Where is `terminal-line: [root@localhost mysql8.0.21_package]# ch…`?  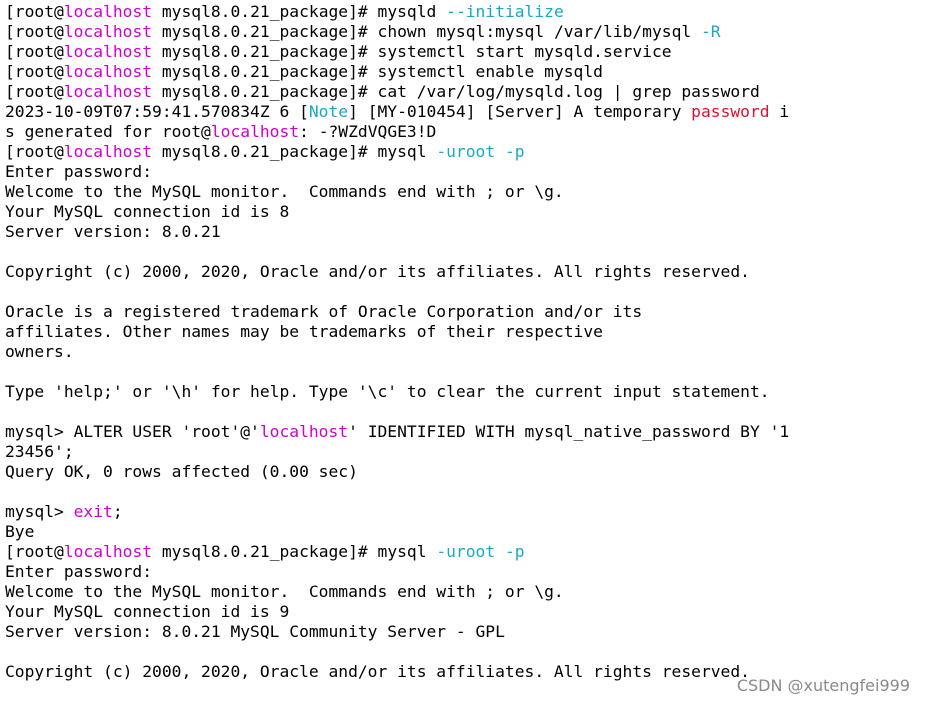
terminal-line: [root@localhost mysql8.0.21_package]# ch… is located at coordinates (465, 32).